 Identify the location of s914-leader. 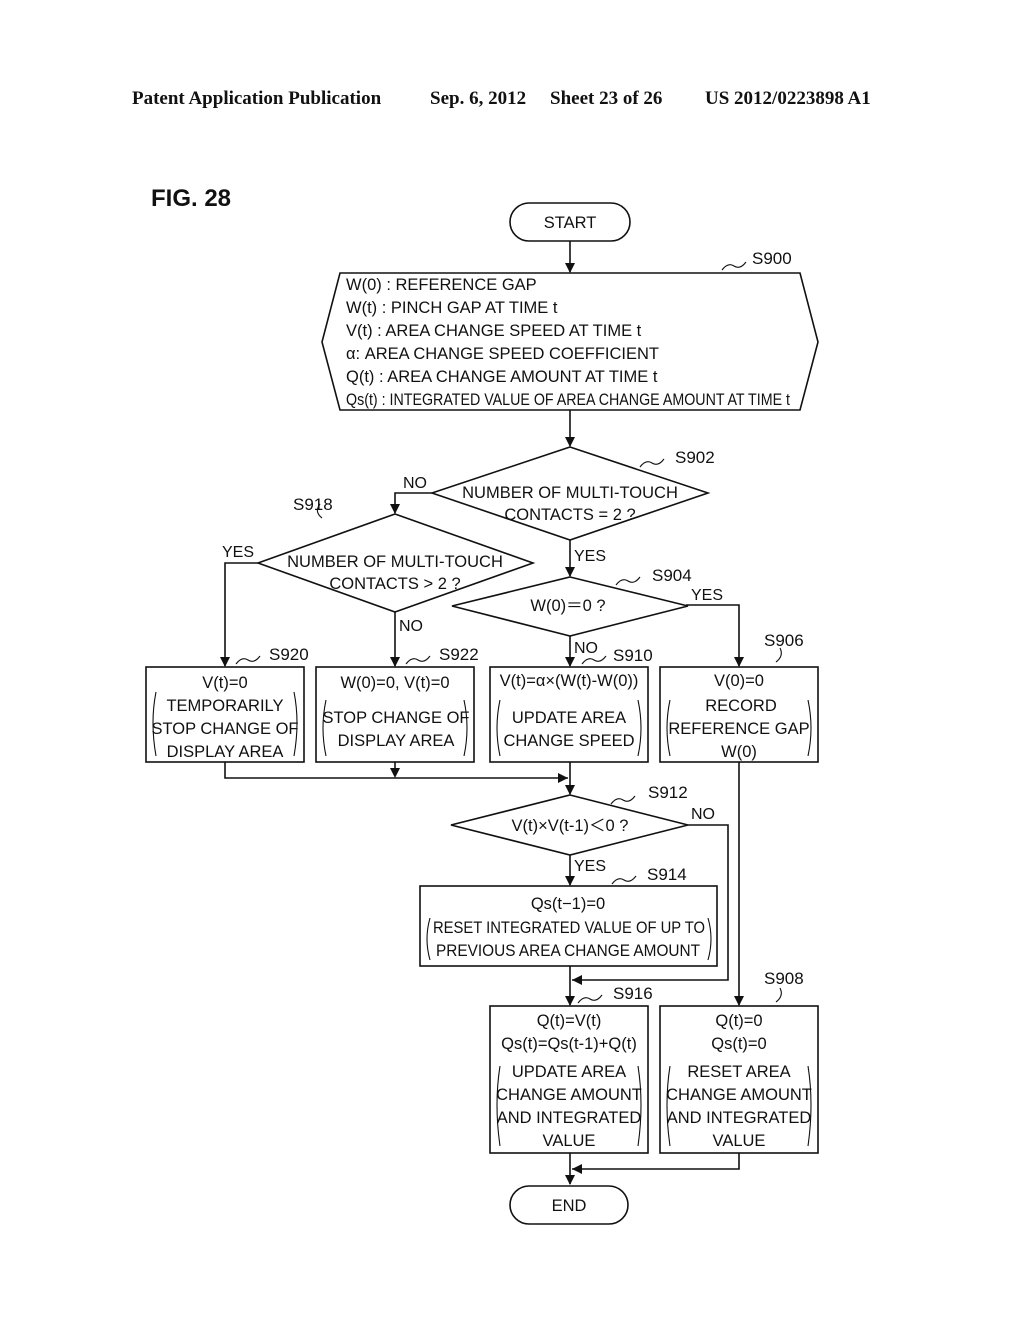
(624, 880).